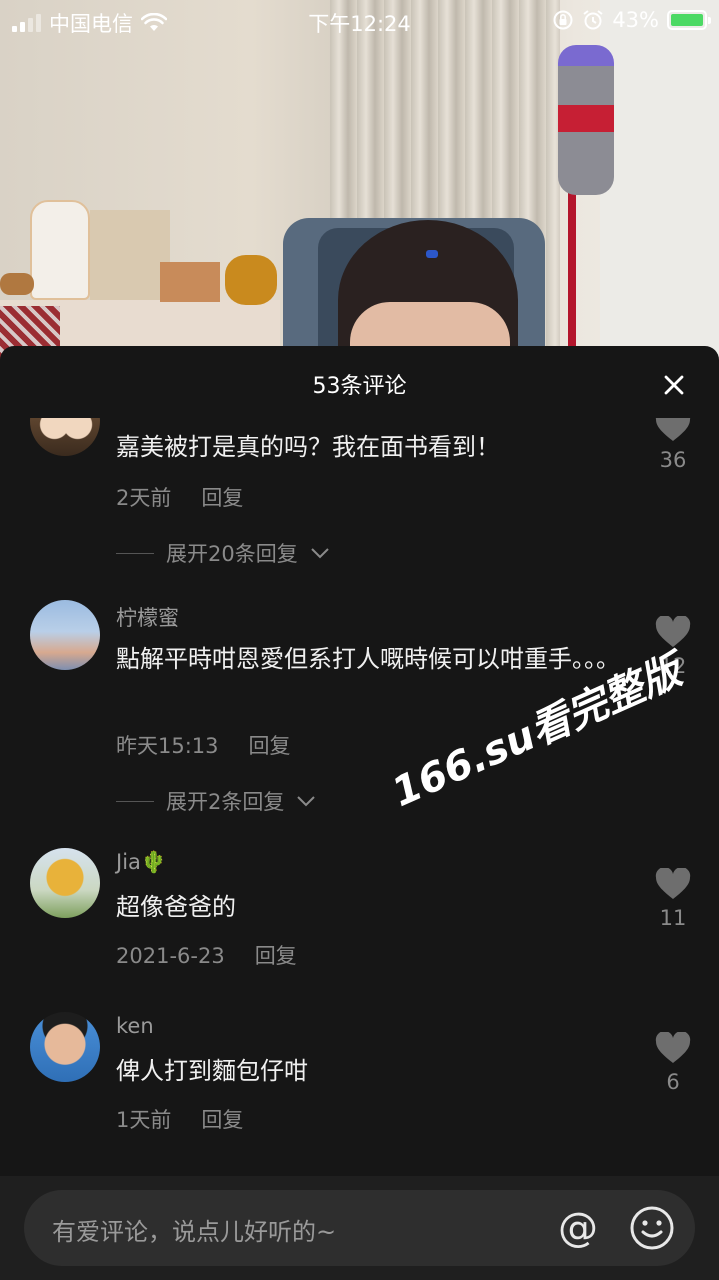  I want to click on rotation-lock-icon, so click(563, 20).